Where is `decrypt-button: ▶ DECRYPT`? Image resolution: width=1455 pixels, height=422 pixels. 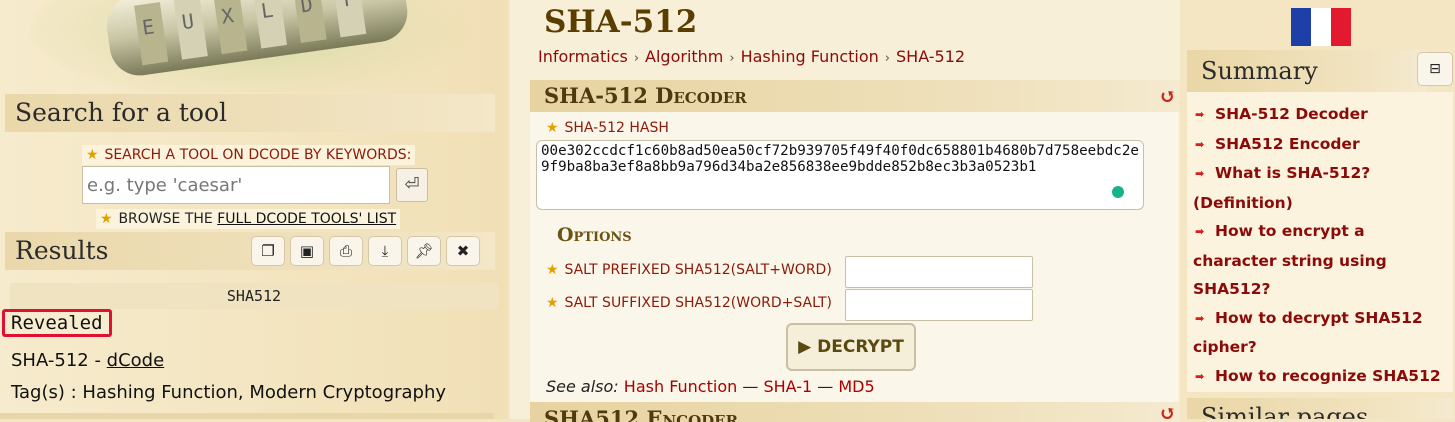 decrypt-button: ▶ DECRYPT is located at coordinates (851, 347).